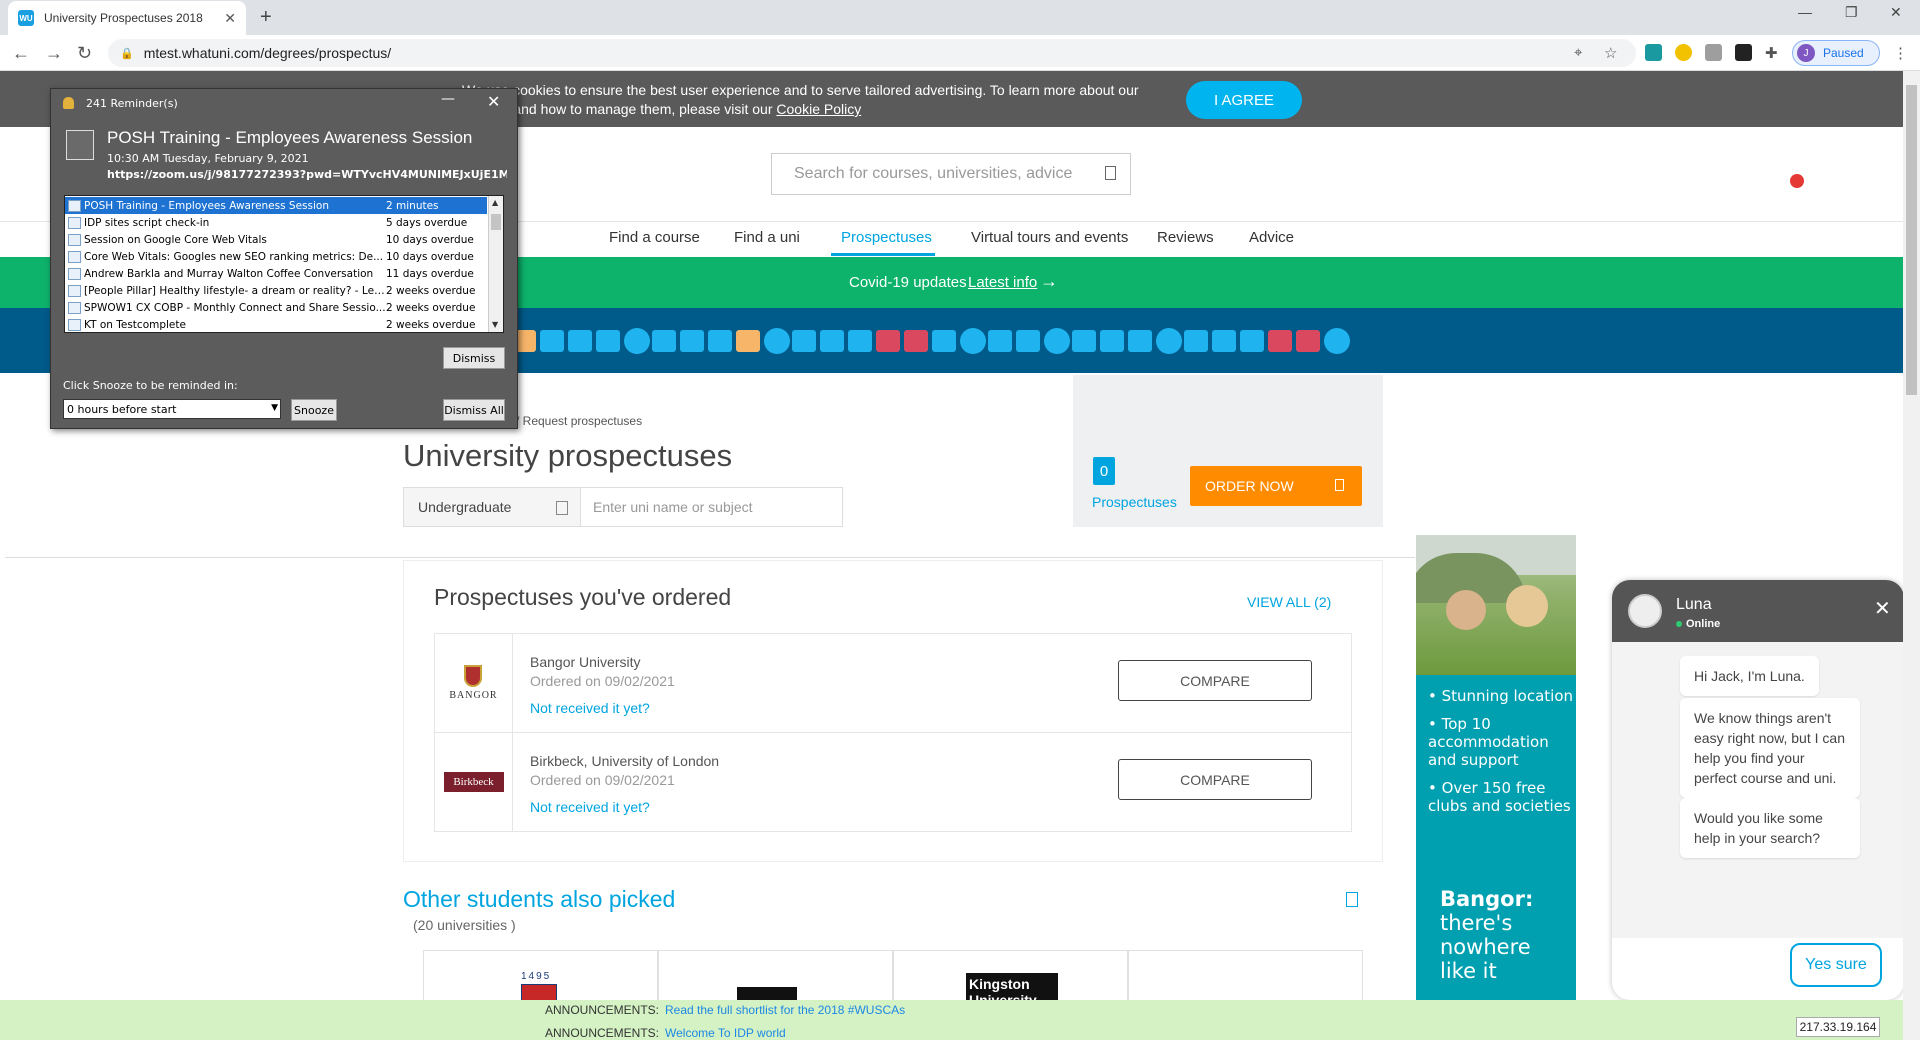 The width and height of the screenshot is (1920, 1040). I want to click on snooze-label: Click Snooze to be reminded in:, so click(150, 385).